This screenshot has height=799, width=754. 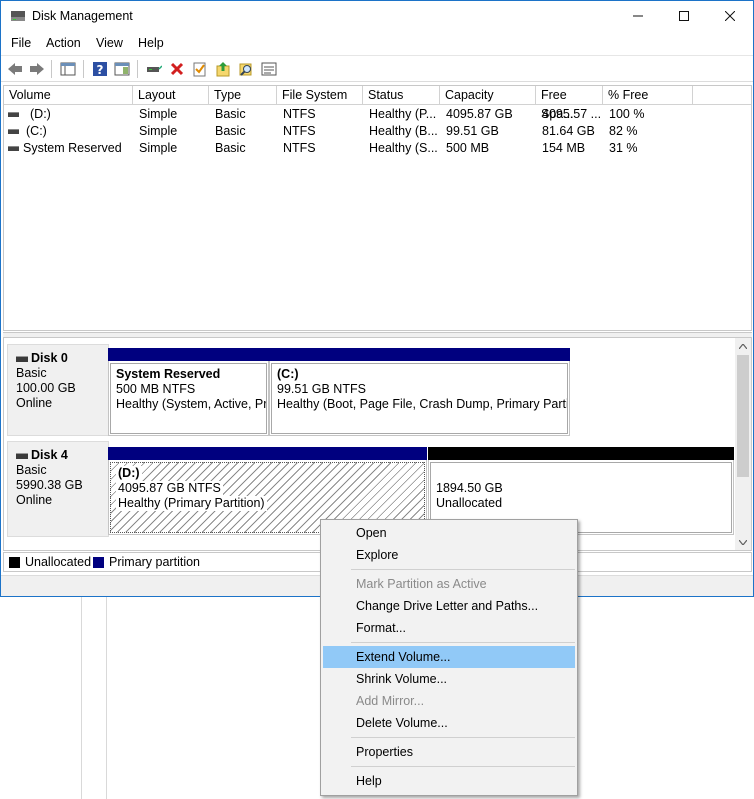 I want to click on column-header-percent-free: % Free, so click(x=648, y=95).